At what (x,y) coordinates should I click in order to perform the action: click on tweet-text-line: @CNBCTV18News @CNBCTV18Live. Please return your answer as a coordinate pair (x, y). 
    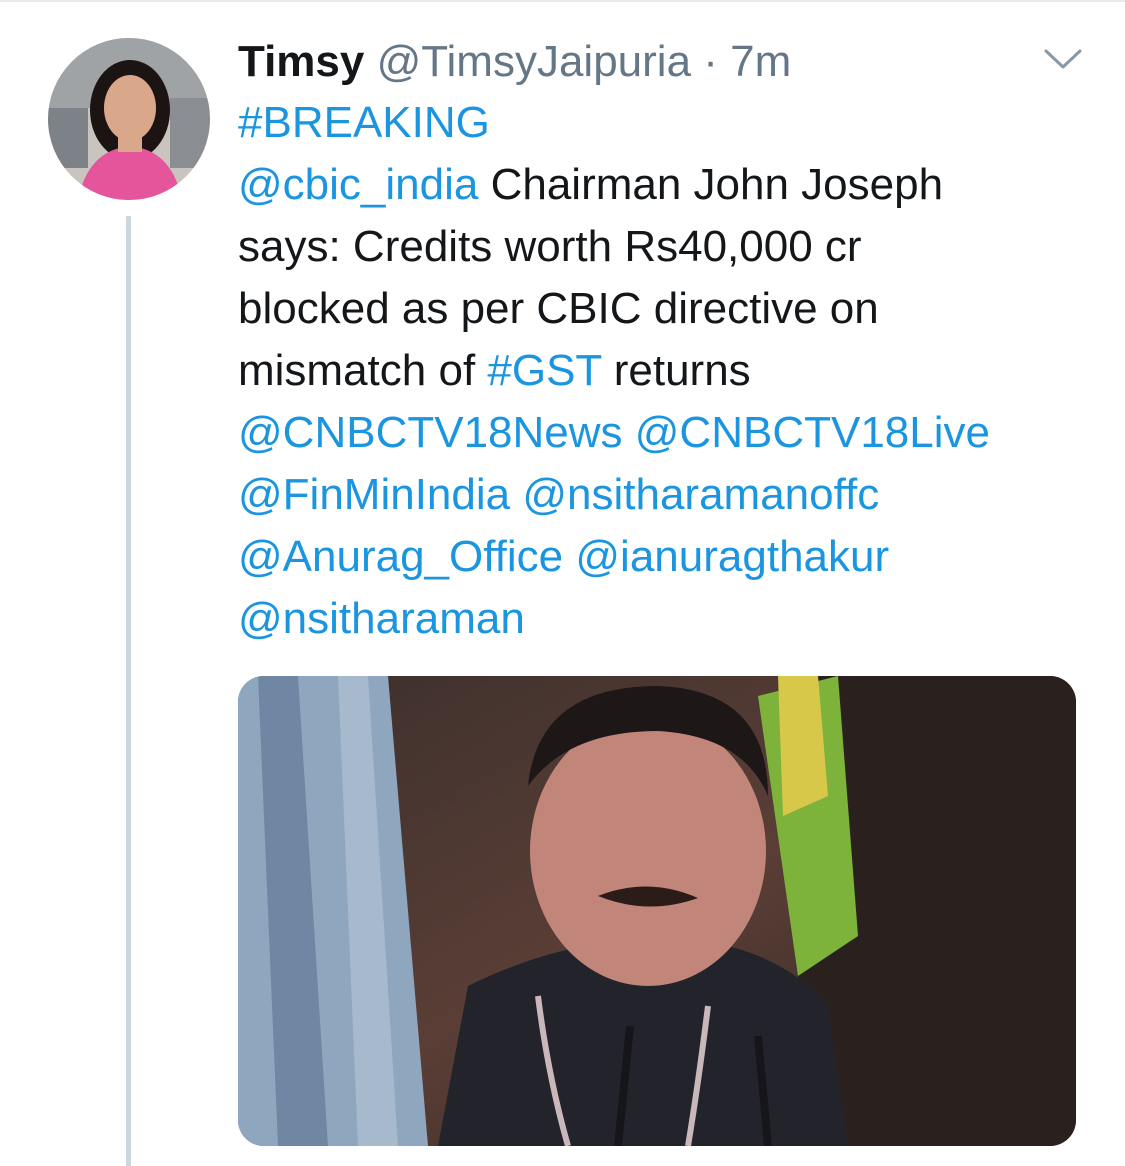
    Looking at the image, I should click on (653, 433).